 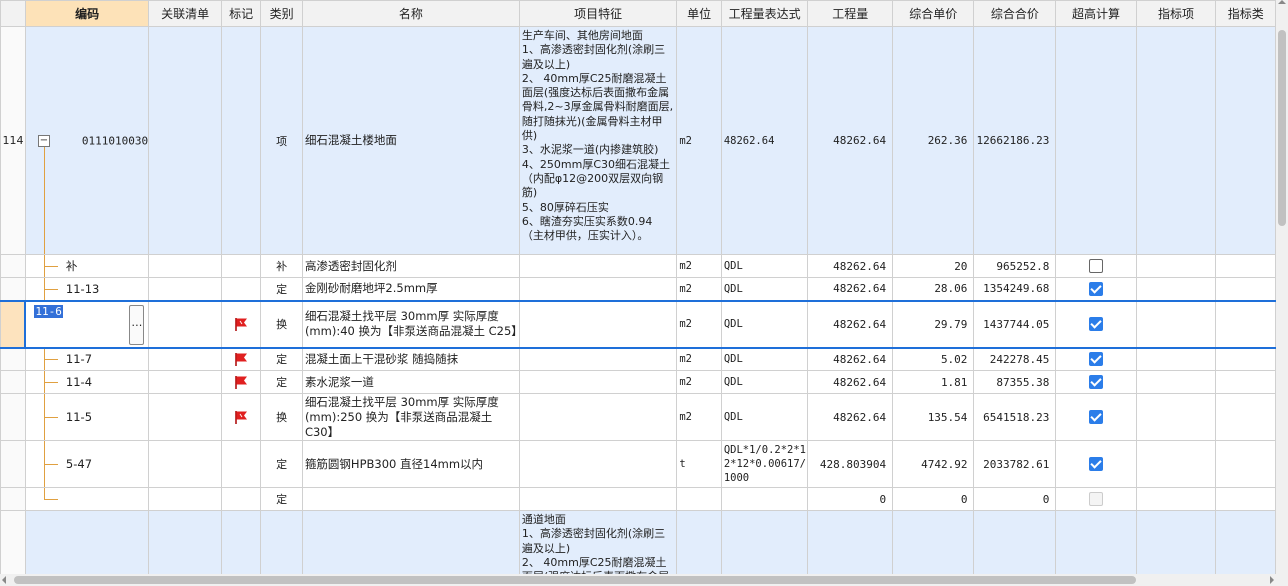 I want to click on unit-cell: t, so click(x=699, y=464).